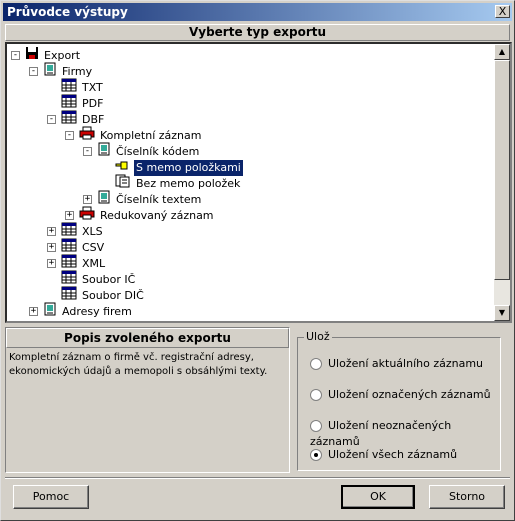 The width and height of the screenshot is (515, 521). I want to click on radio-label: Uložení označených záznamů, so click(409, 394).